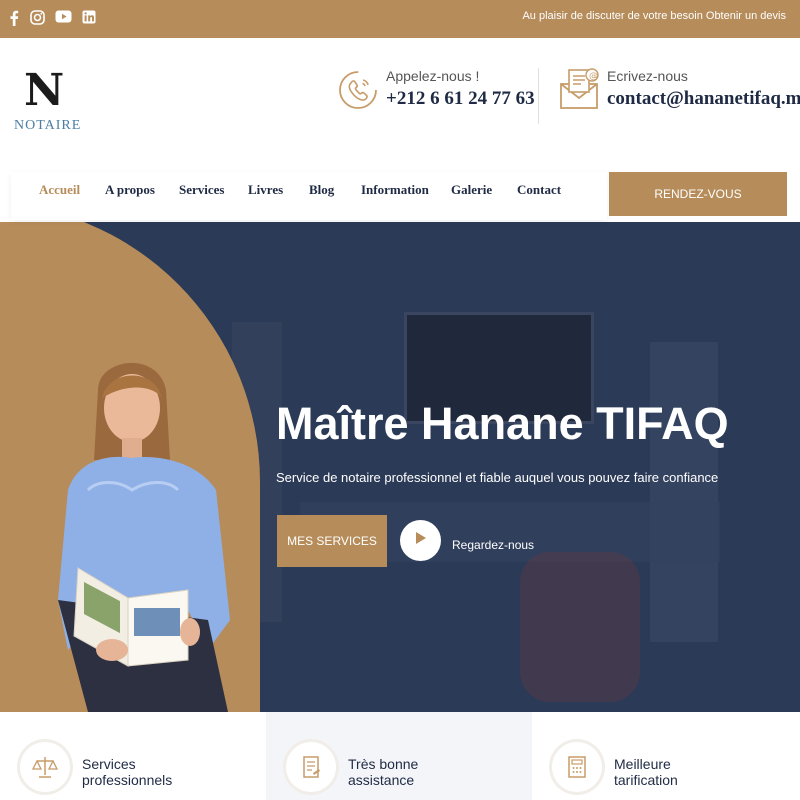  Describe the element at coordinates (59, 190) in the screenshot. I see `nav-accueil: Accueil` at that location.